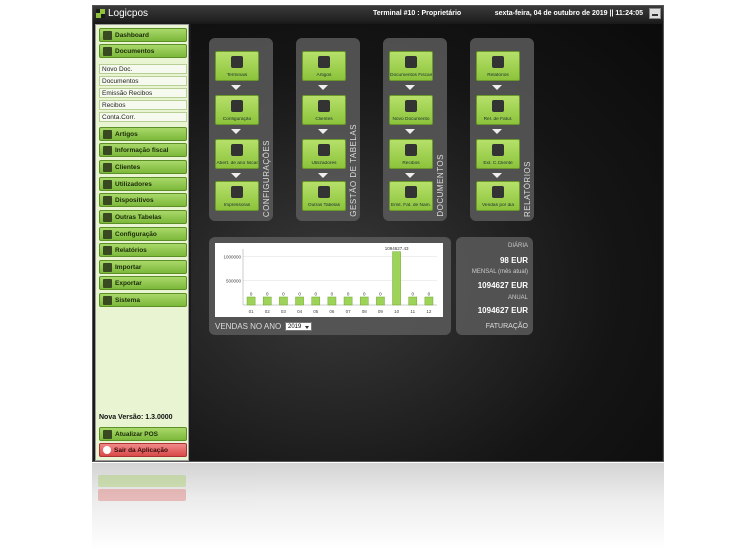 This screenshot has height=550, width=756. What do you see at coordinates (107, 51) in the screenshot?
I see `documents-icon` at bounding box center [107, 51].